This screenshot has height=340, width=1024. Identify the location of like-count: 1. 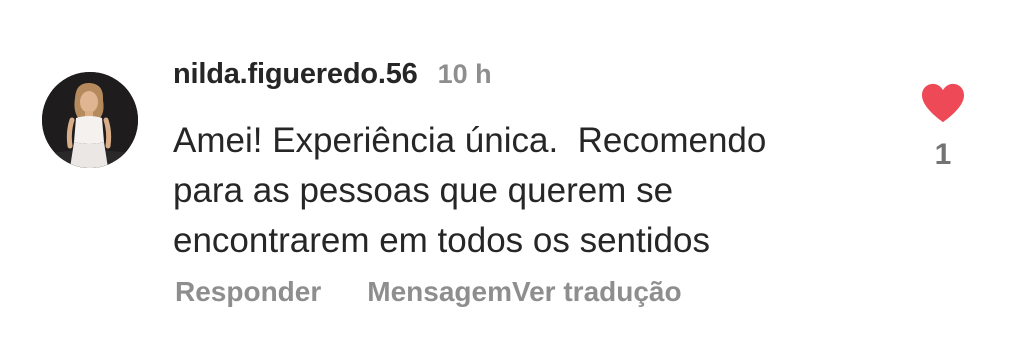
(943, 154).